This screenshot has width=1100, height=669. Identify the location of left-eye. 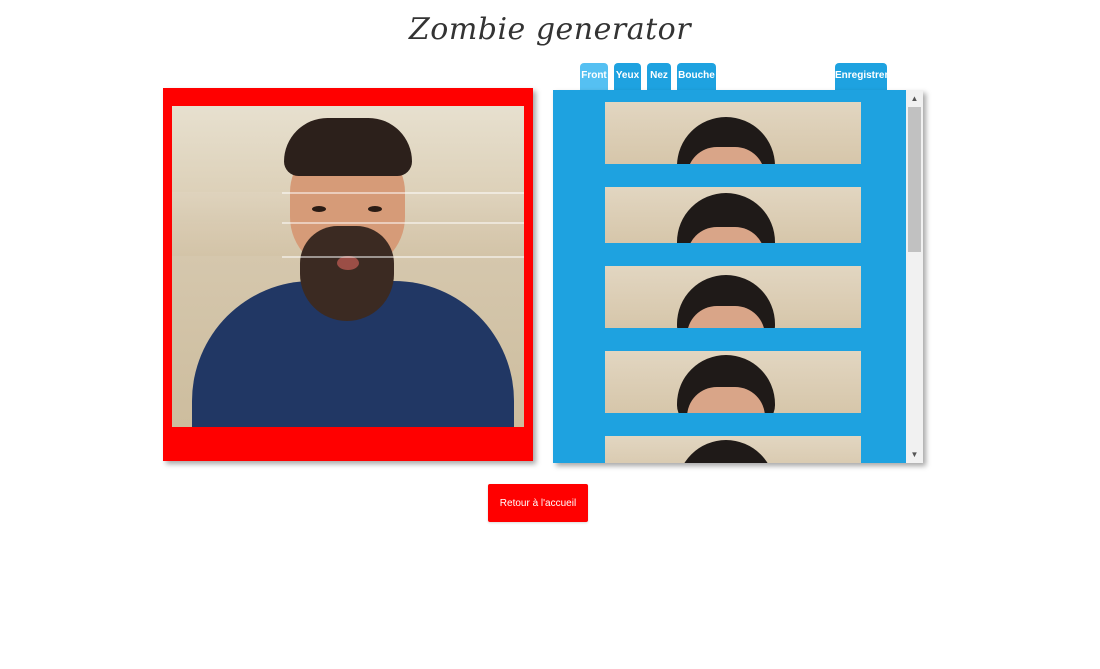
(319, 209).